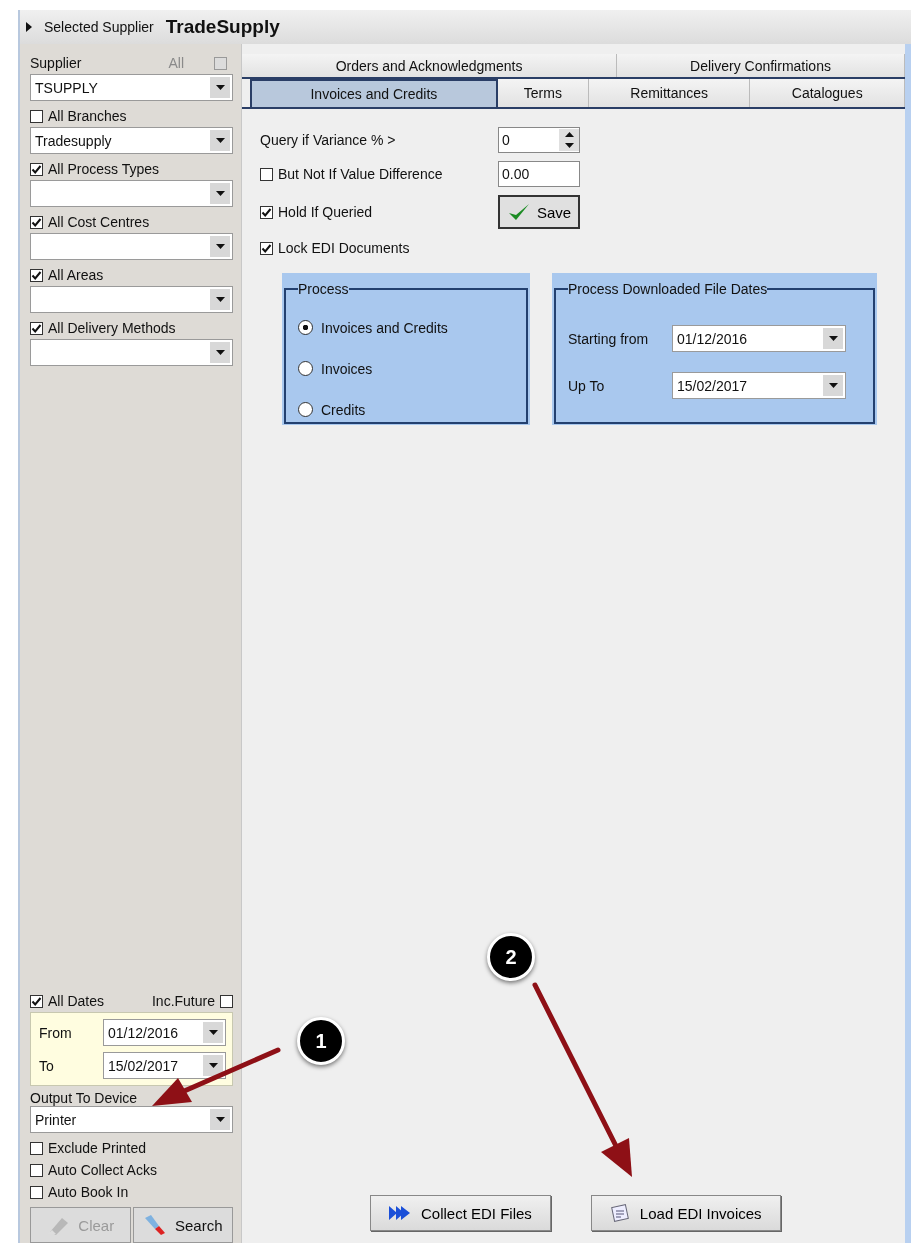  What do you see at coordinates (97, 1148) in the screenshot?
I see `checkbox-label: Exclude Printed` at bounding box center [97, 1148].